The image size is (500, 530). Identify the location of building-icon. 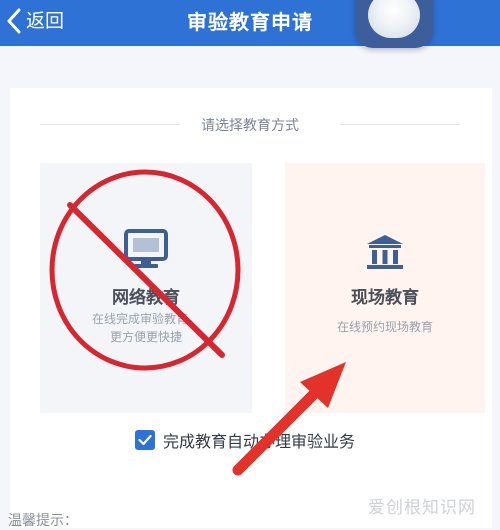
(385, 252).